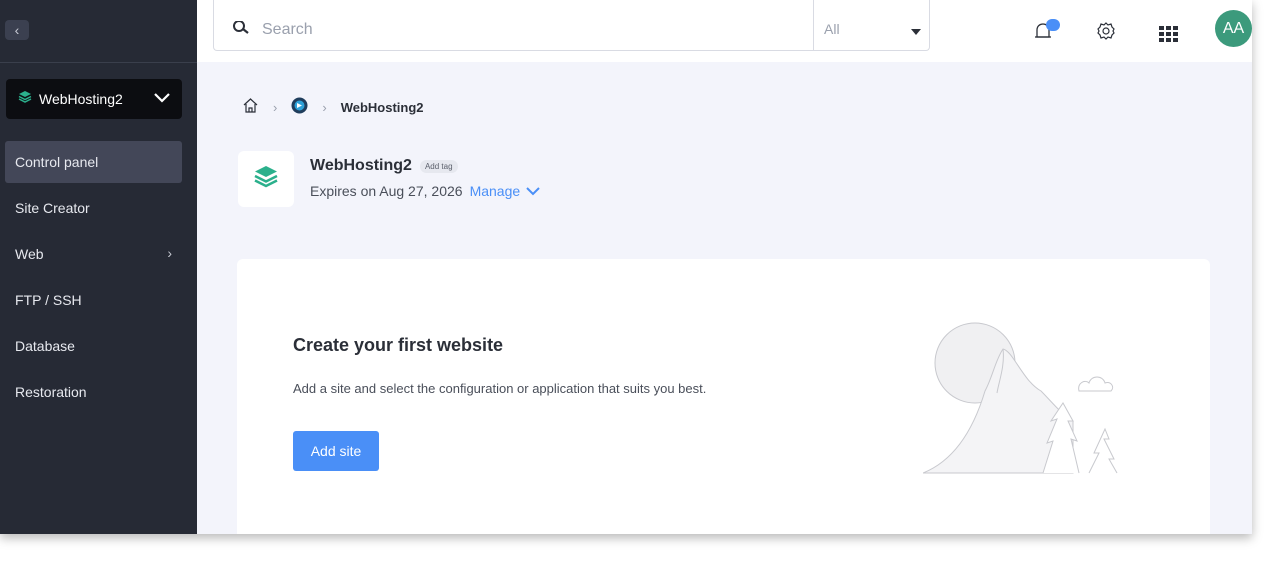  Describe the element at coordinates (29, 254) in the screenshot. I see `sidebar-item-label: Web` at that location.